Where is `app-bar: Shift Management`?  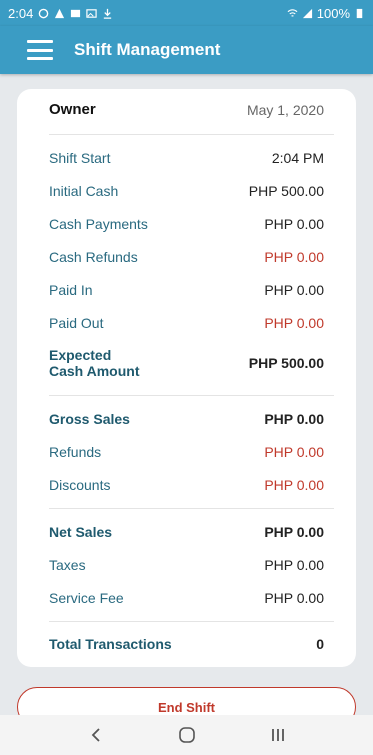
app-bar: Shift Management is located at coordinates (186, 50).